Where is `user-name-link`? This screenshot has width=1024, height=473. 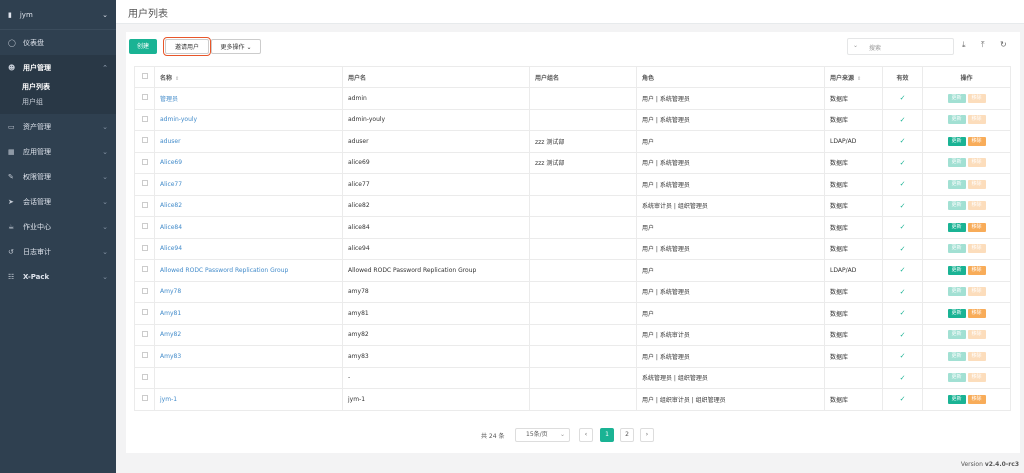 user-name-link is located at coordinates (248, 377).